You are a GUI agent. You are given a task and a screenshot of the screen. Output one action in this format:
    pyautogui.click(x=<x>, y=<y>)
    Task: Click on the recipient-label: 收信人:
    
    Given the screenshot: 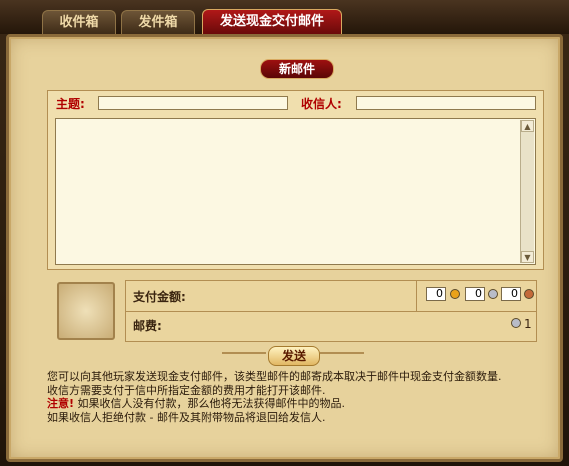 What is the action you would take?
    pyautogui.click(x=321, y=104)
    